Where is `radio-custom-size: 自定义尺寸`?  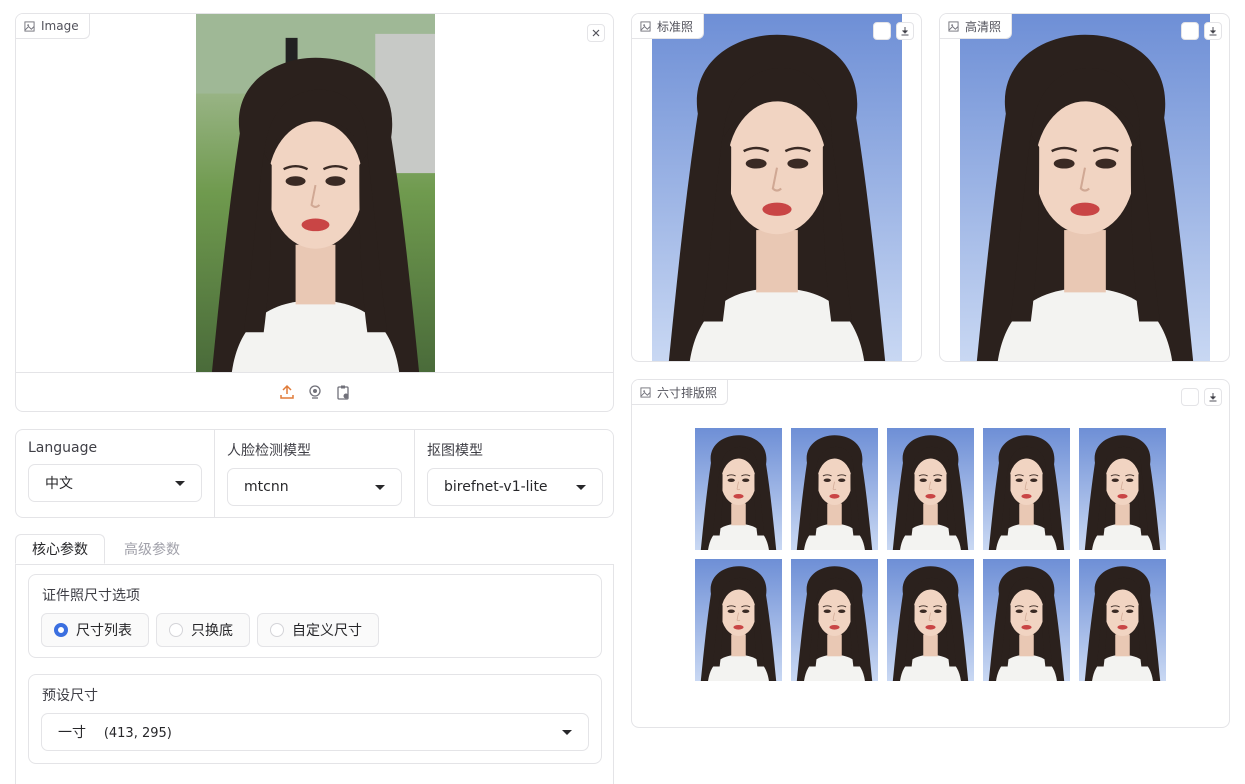 radio-custom-size: 自定义尺寸 is located at coordinates (318, 630).